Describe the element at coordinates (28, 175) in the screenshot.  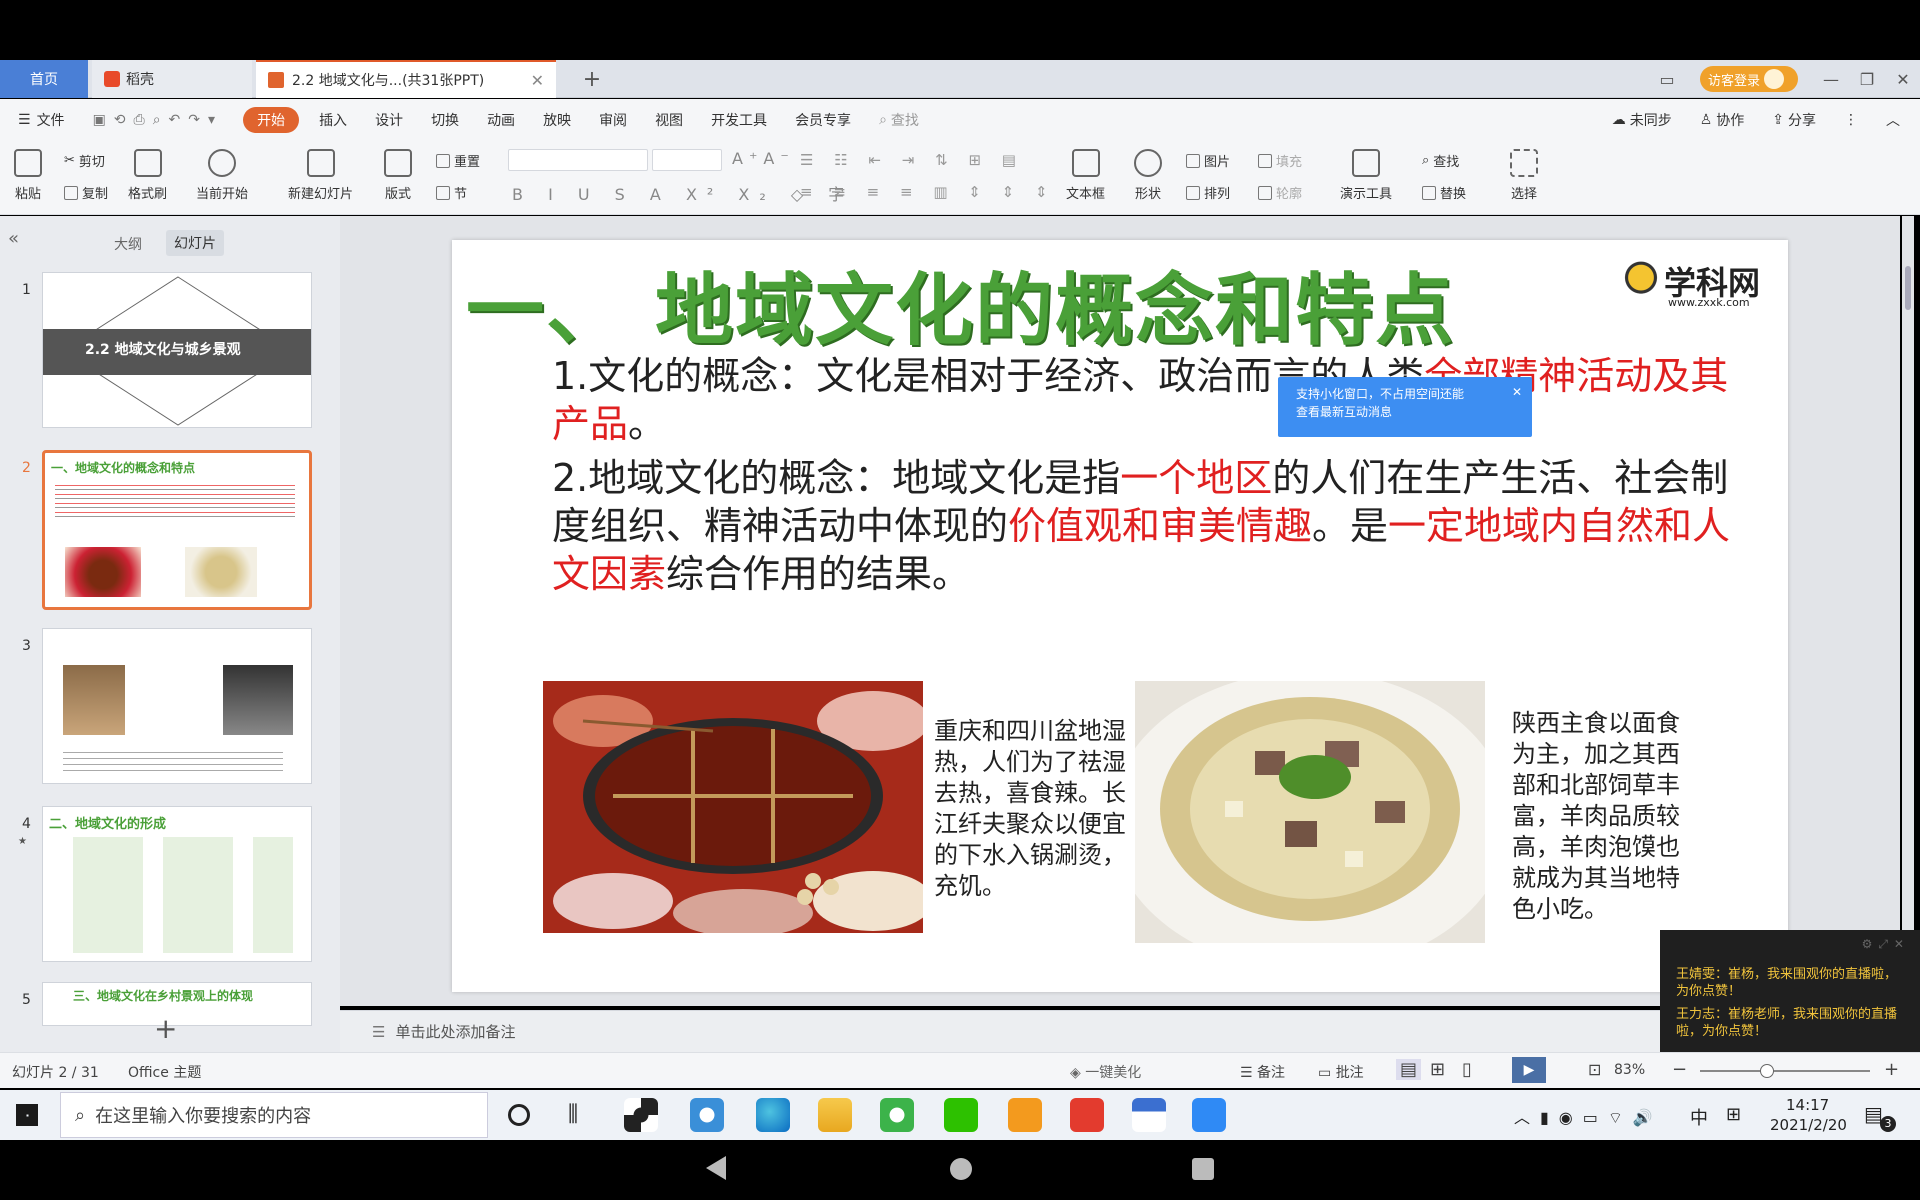
I see `paste-button: 粘贴` at that location.